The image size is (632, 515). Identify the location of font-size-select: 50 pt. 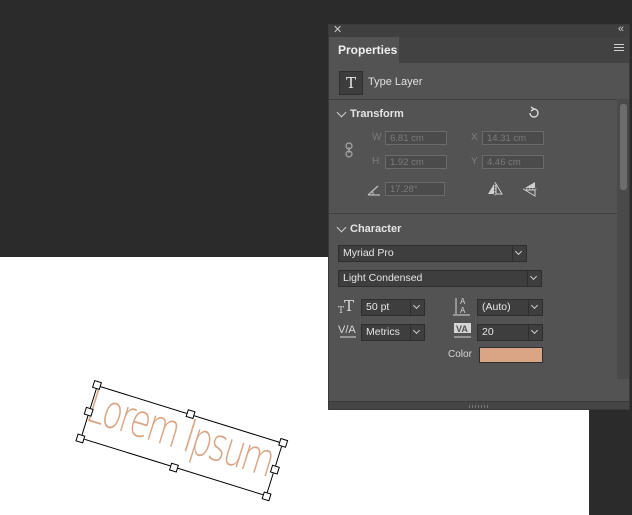
(393, 307).